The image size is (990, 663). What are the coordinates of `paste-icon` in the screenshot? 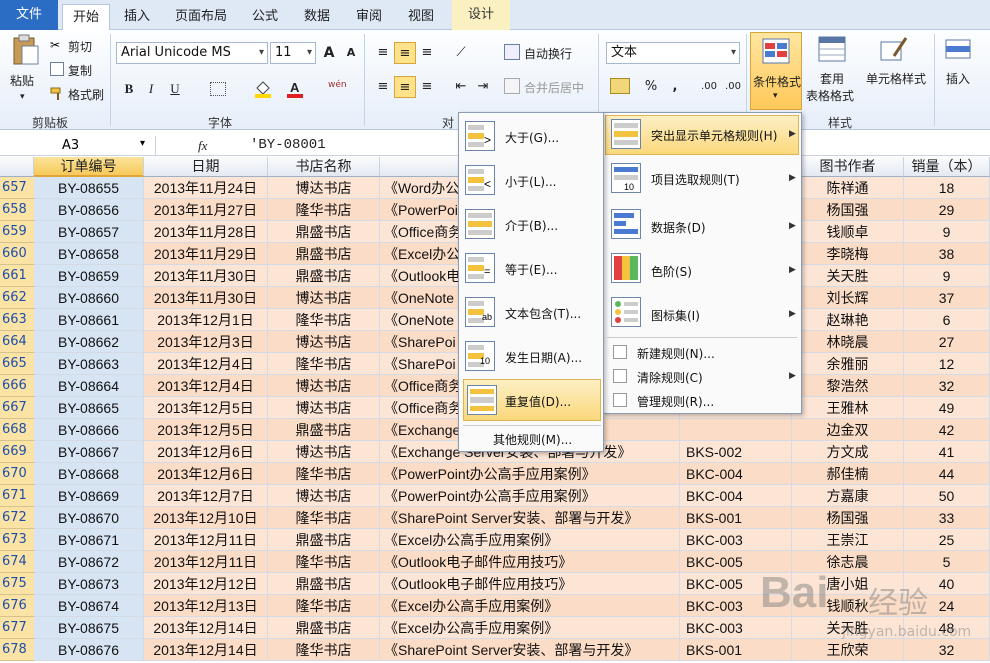 It's located at (25, 51).